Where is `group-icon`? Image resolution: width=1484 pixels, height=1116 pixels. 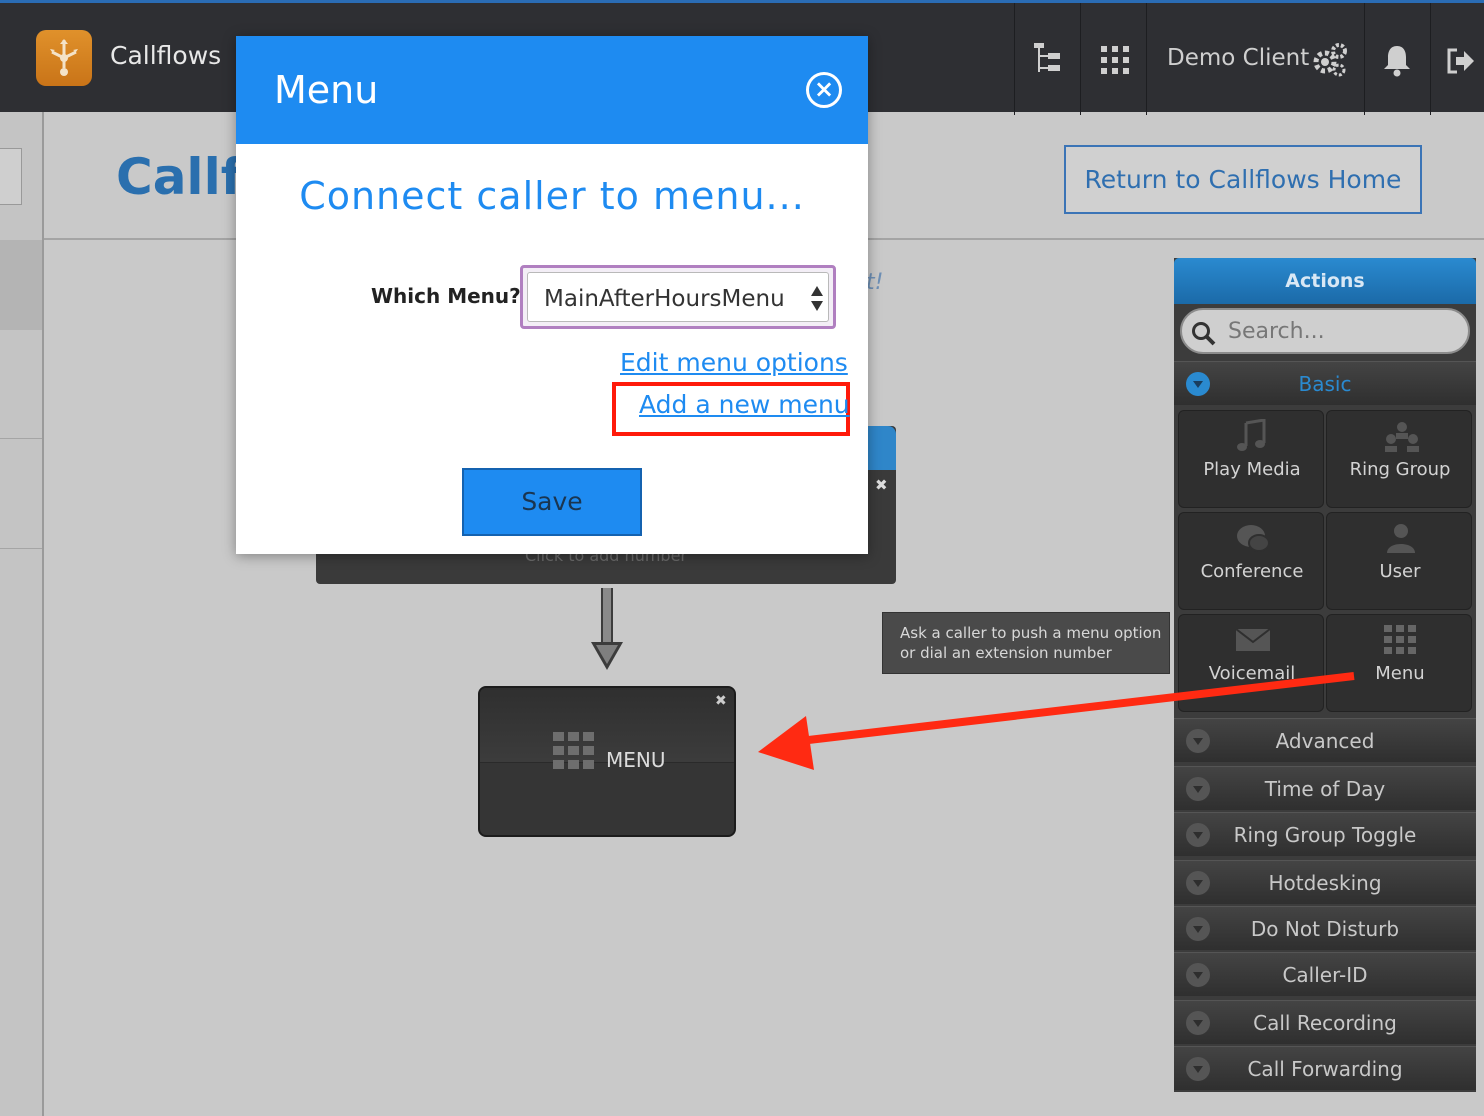 group-icon is located at coordinates (1402, 437).